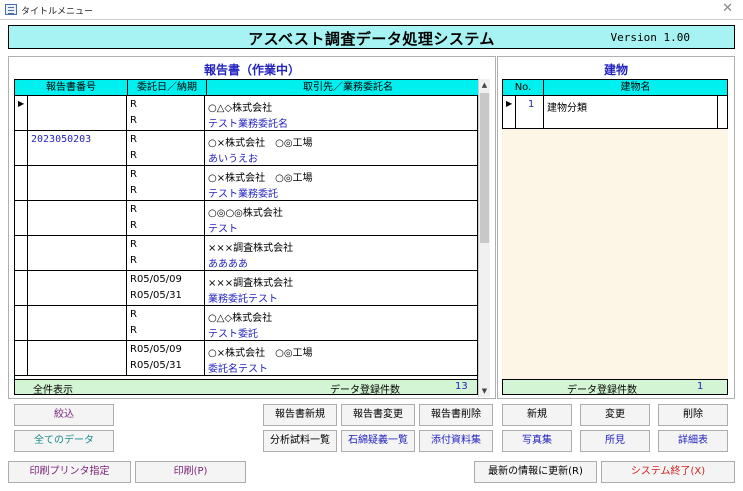 This screenshot has height=491, width=743. I want to click on form-icon, so click(11, 9).